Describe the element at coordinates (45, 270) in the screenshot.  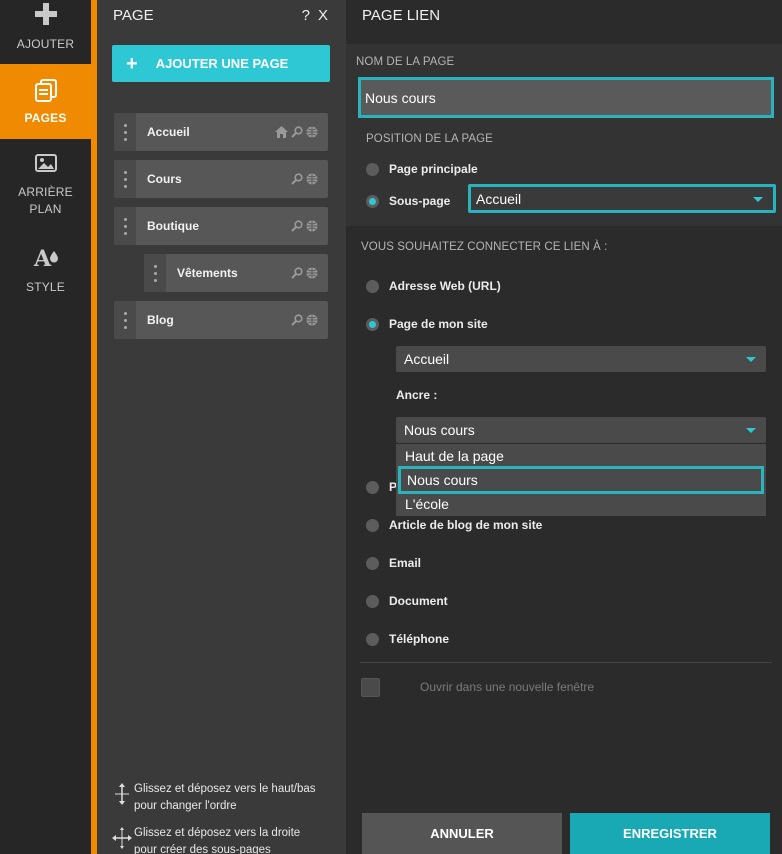
I see `rail-item-style: A STYLE` at that location.